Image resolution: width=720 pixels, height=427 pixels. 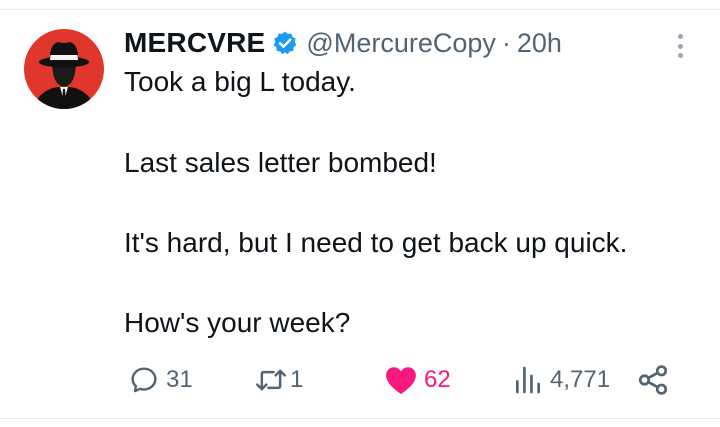 What do you see at coordinates (580, 379) in the screenshot?
I see `views-count: 4,771` at bounding box center [580, 379].